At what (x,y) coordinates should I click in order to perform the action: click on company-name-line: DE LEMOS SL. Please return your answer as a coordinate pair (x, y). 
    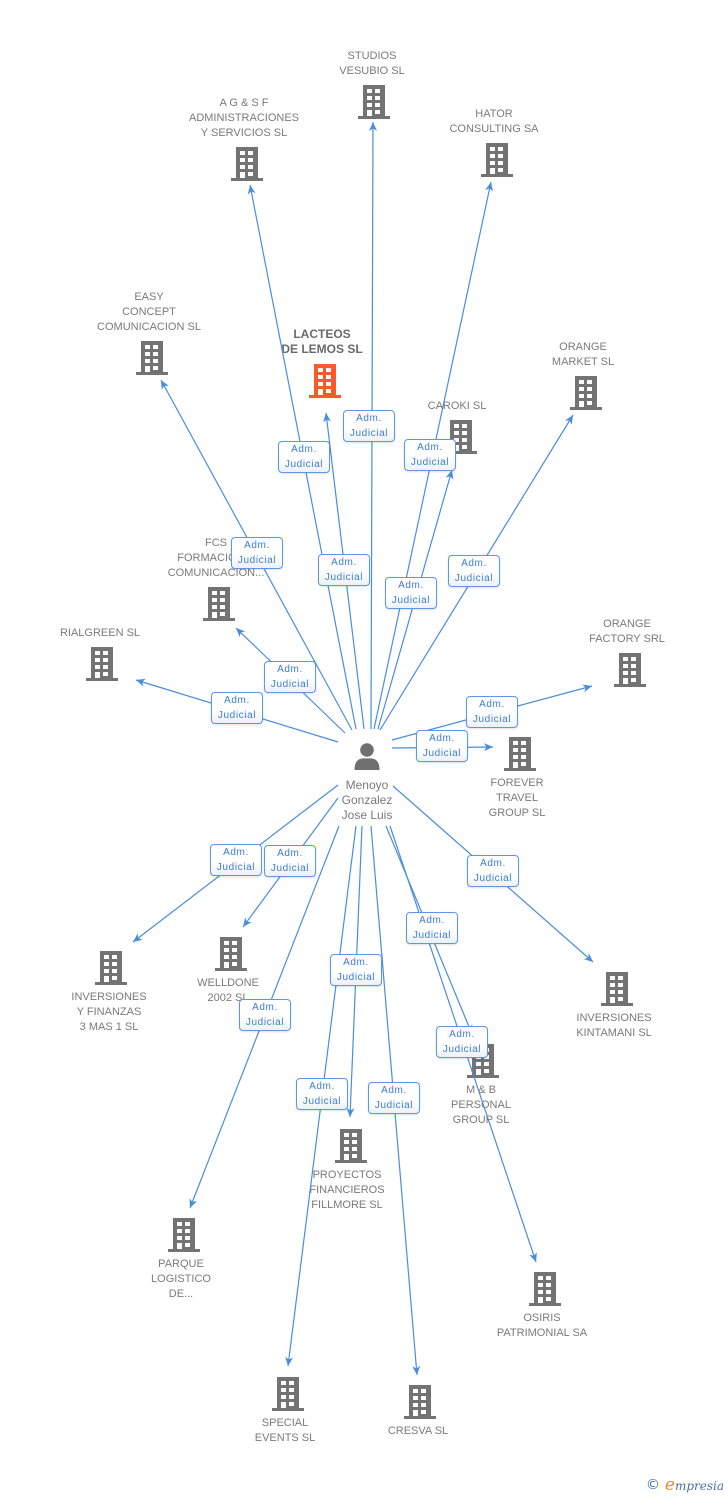
    Looking at the image, I should click on (322, 349).